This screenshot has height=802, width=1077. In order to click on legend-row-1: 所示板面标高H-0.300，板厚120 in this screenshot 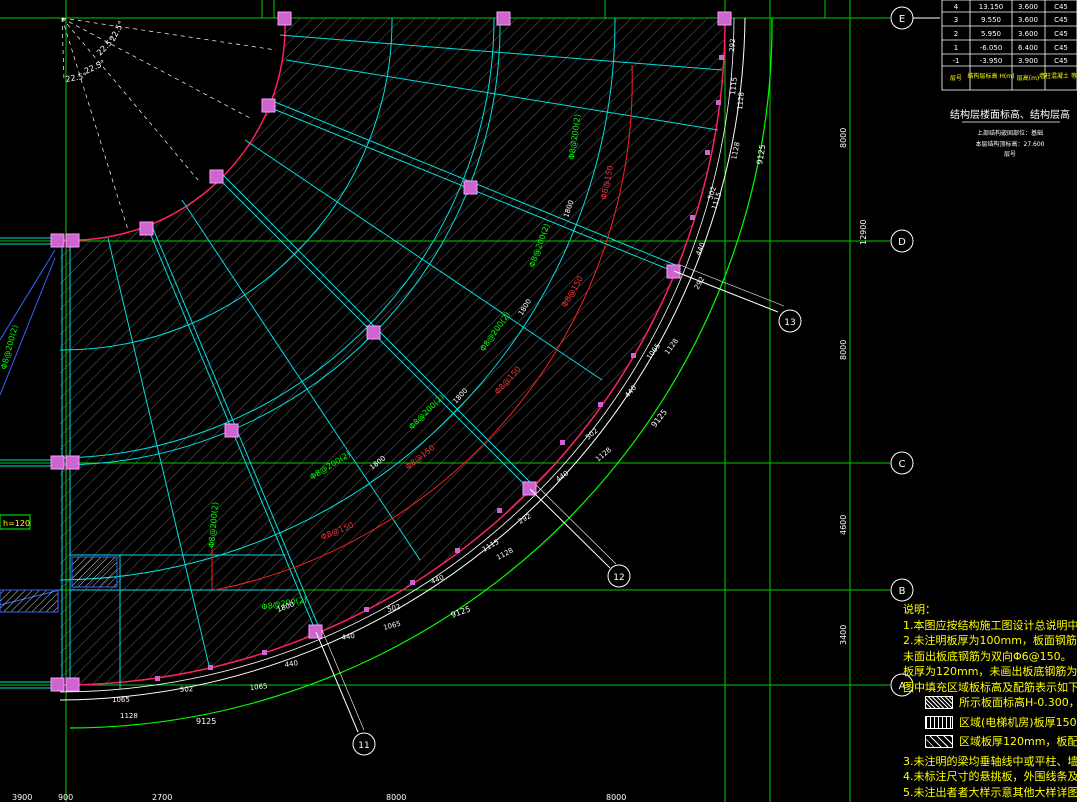, I will do `click(990, 703)`.